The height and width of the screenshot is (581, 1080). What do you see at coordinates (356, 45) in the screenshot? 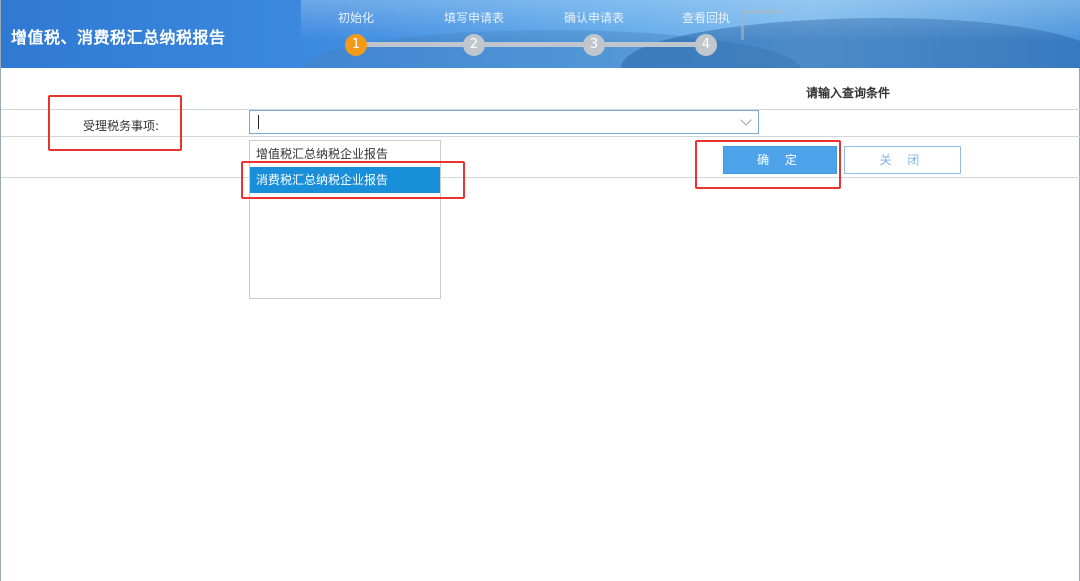
I see `step-number: 1` at bounding box center [356, 45].